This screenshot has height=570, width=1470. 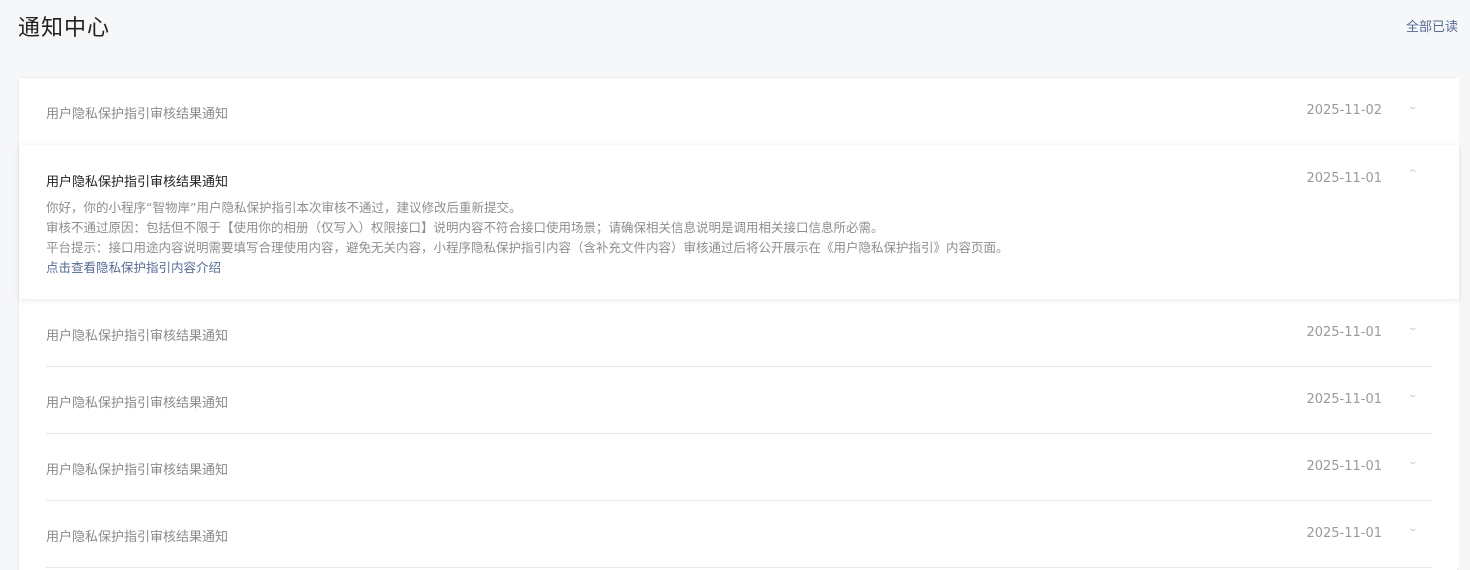 What do you see at coordinates (739, 567) in the screenshot?
I see `divider` at bounding box center [739, 567].